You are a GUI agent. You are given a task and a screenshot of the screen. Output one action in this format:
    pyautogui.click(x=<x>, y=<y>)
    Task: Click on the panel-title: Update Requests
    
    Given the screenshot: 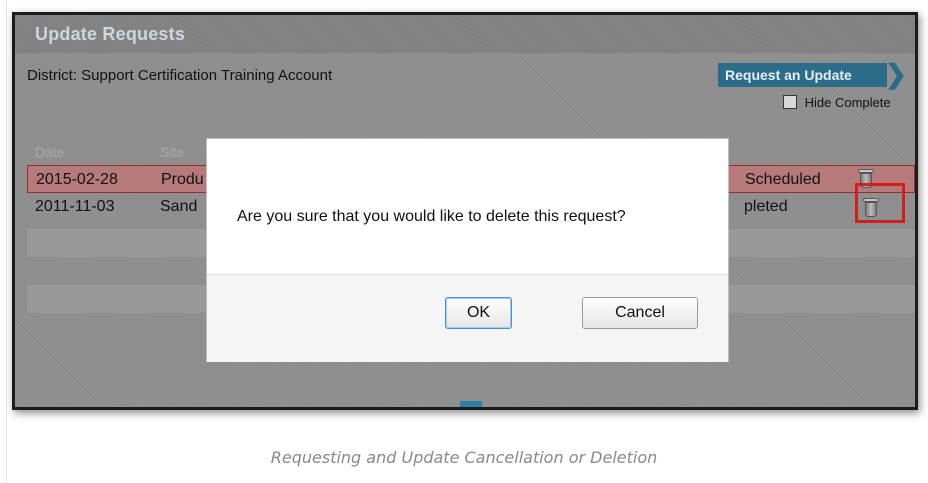 What is the action you would take?
    pyautogui.click(x=110, y=34)
    